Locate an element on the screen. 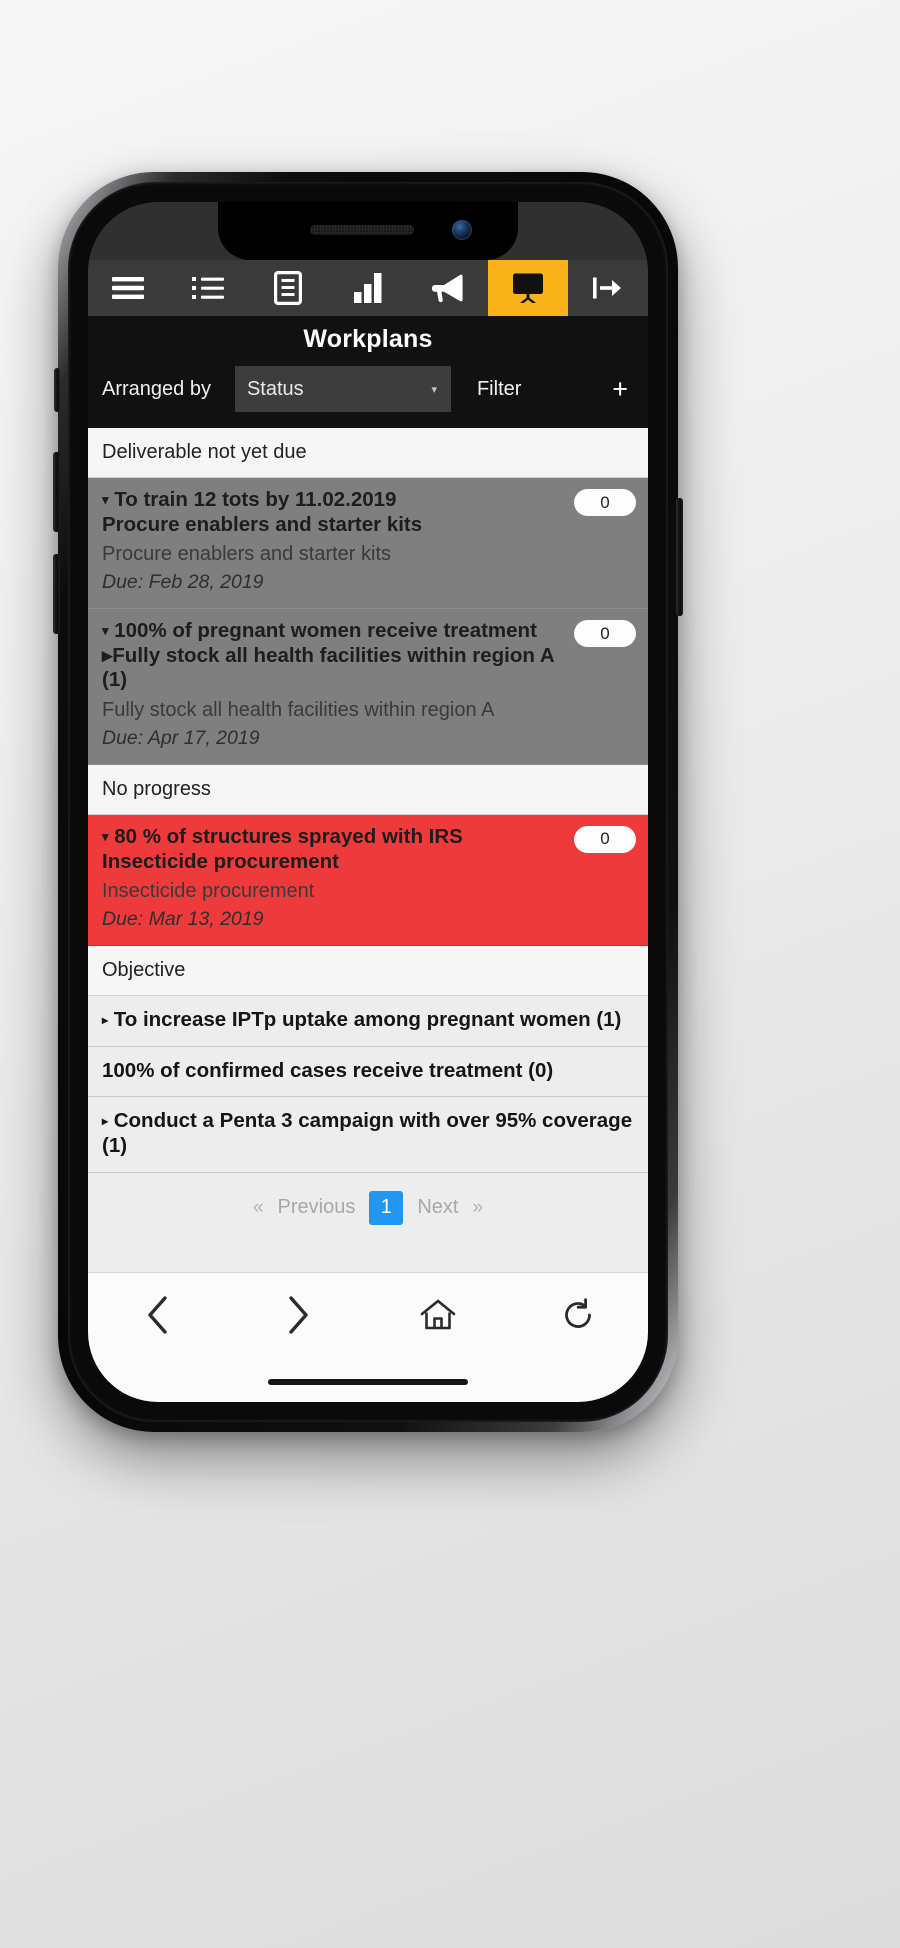  task-list-icon is located at coordinates (208, 288).